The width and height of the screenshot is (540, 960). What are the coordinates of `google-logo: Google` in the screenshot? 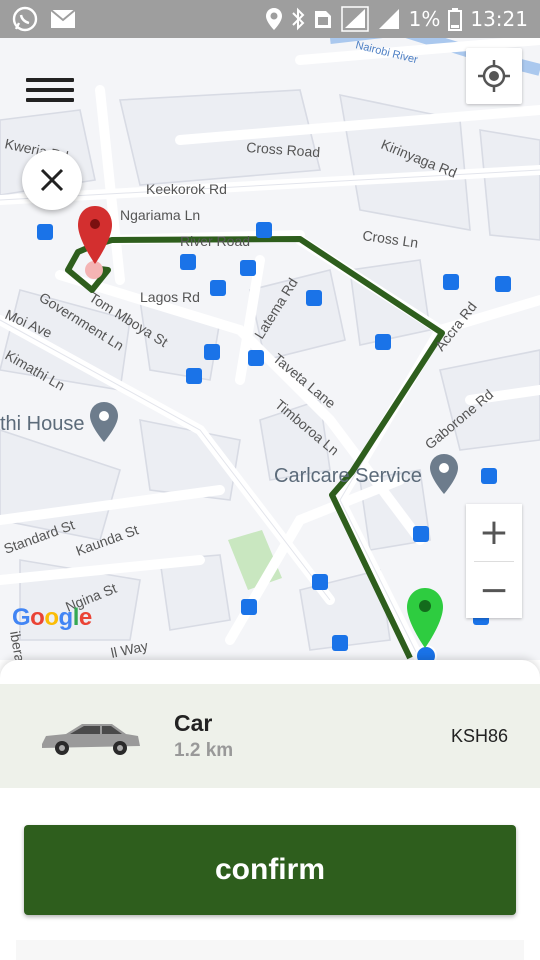 It's located at (52, 617).